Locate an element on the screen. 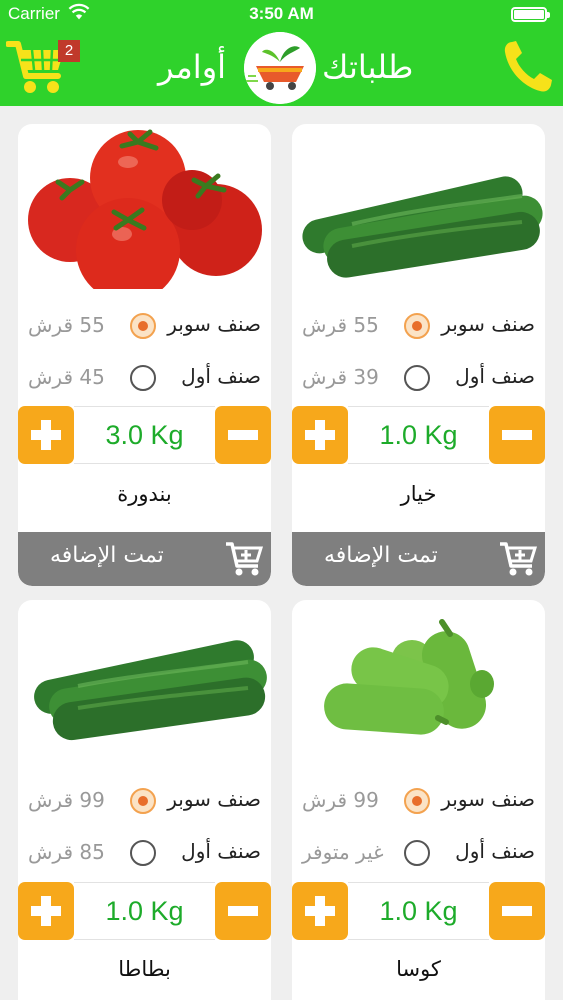  grade-option: 85 قرش صنف أول is located at coordinates (144, 853).